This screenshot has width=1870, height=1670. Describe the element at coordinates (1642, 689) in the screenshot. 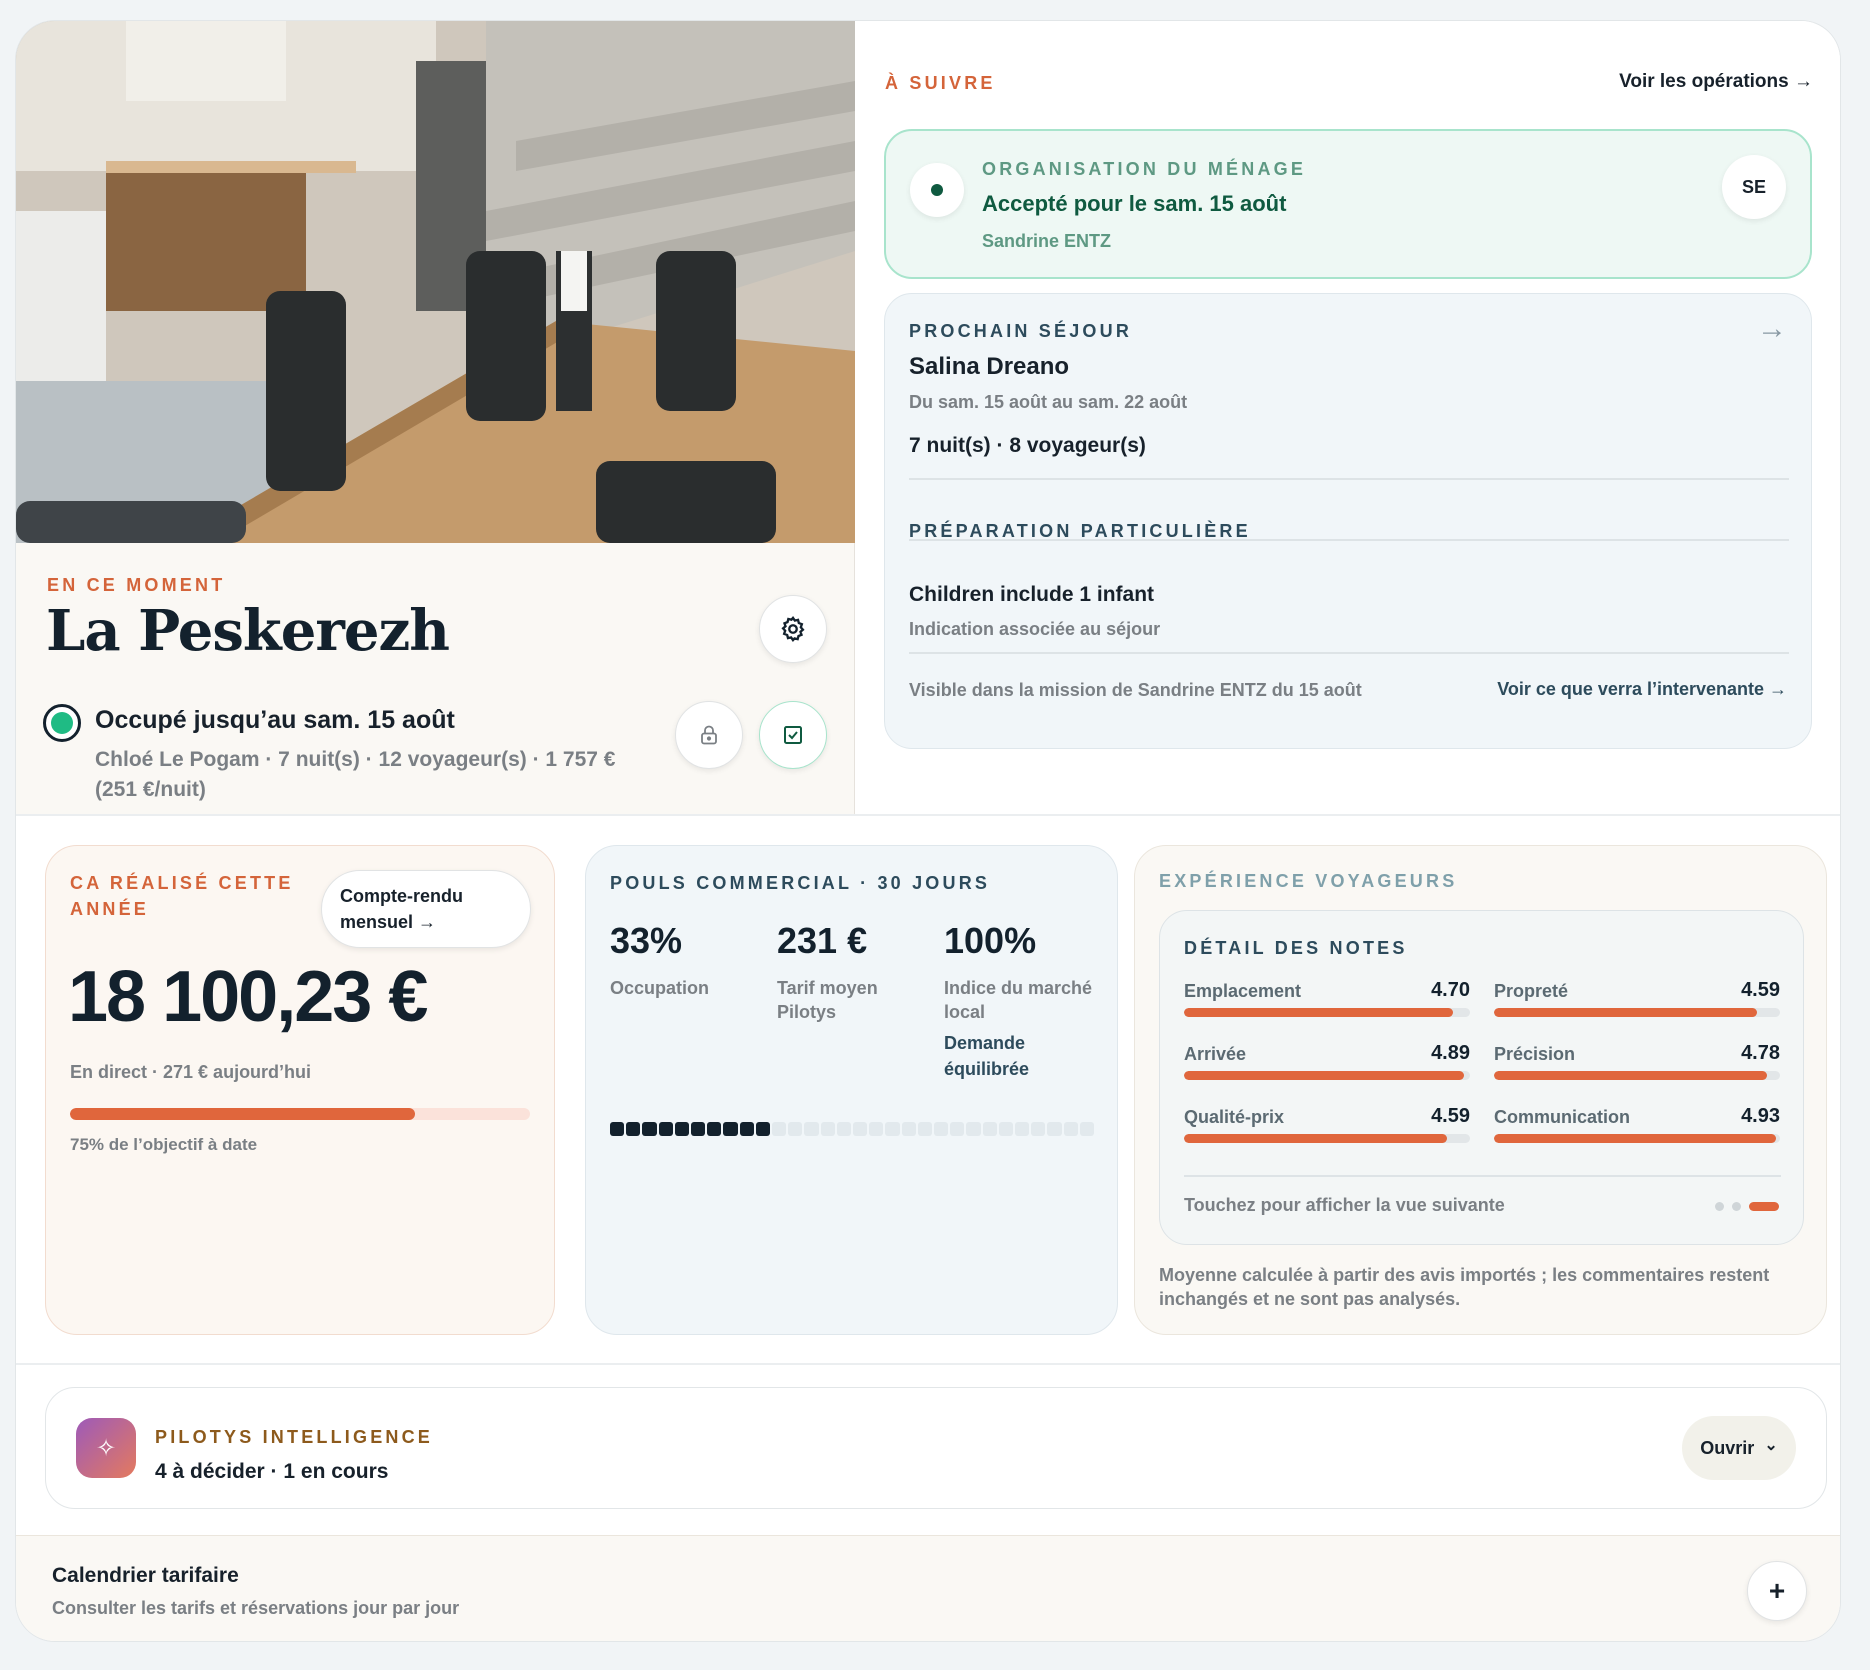

I see `preview-intervenant-link: Voir ce que verra l’intervenante →` at that location.